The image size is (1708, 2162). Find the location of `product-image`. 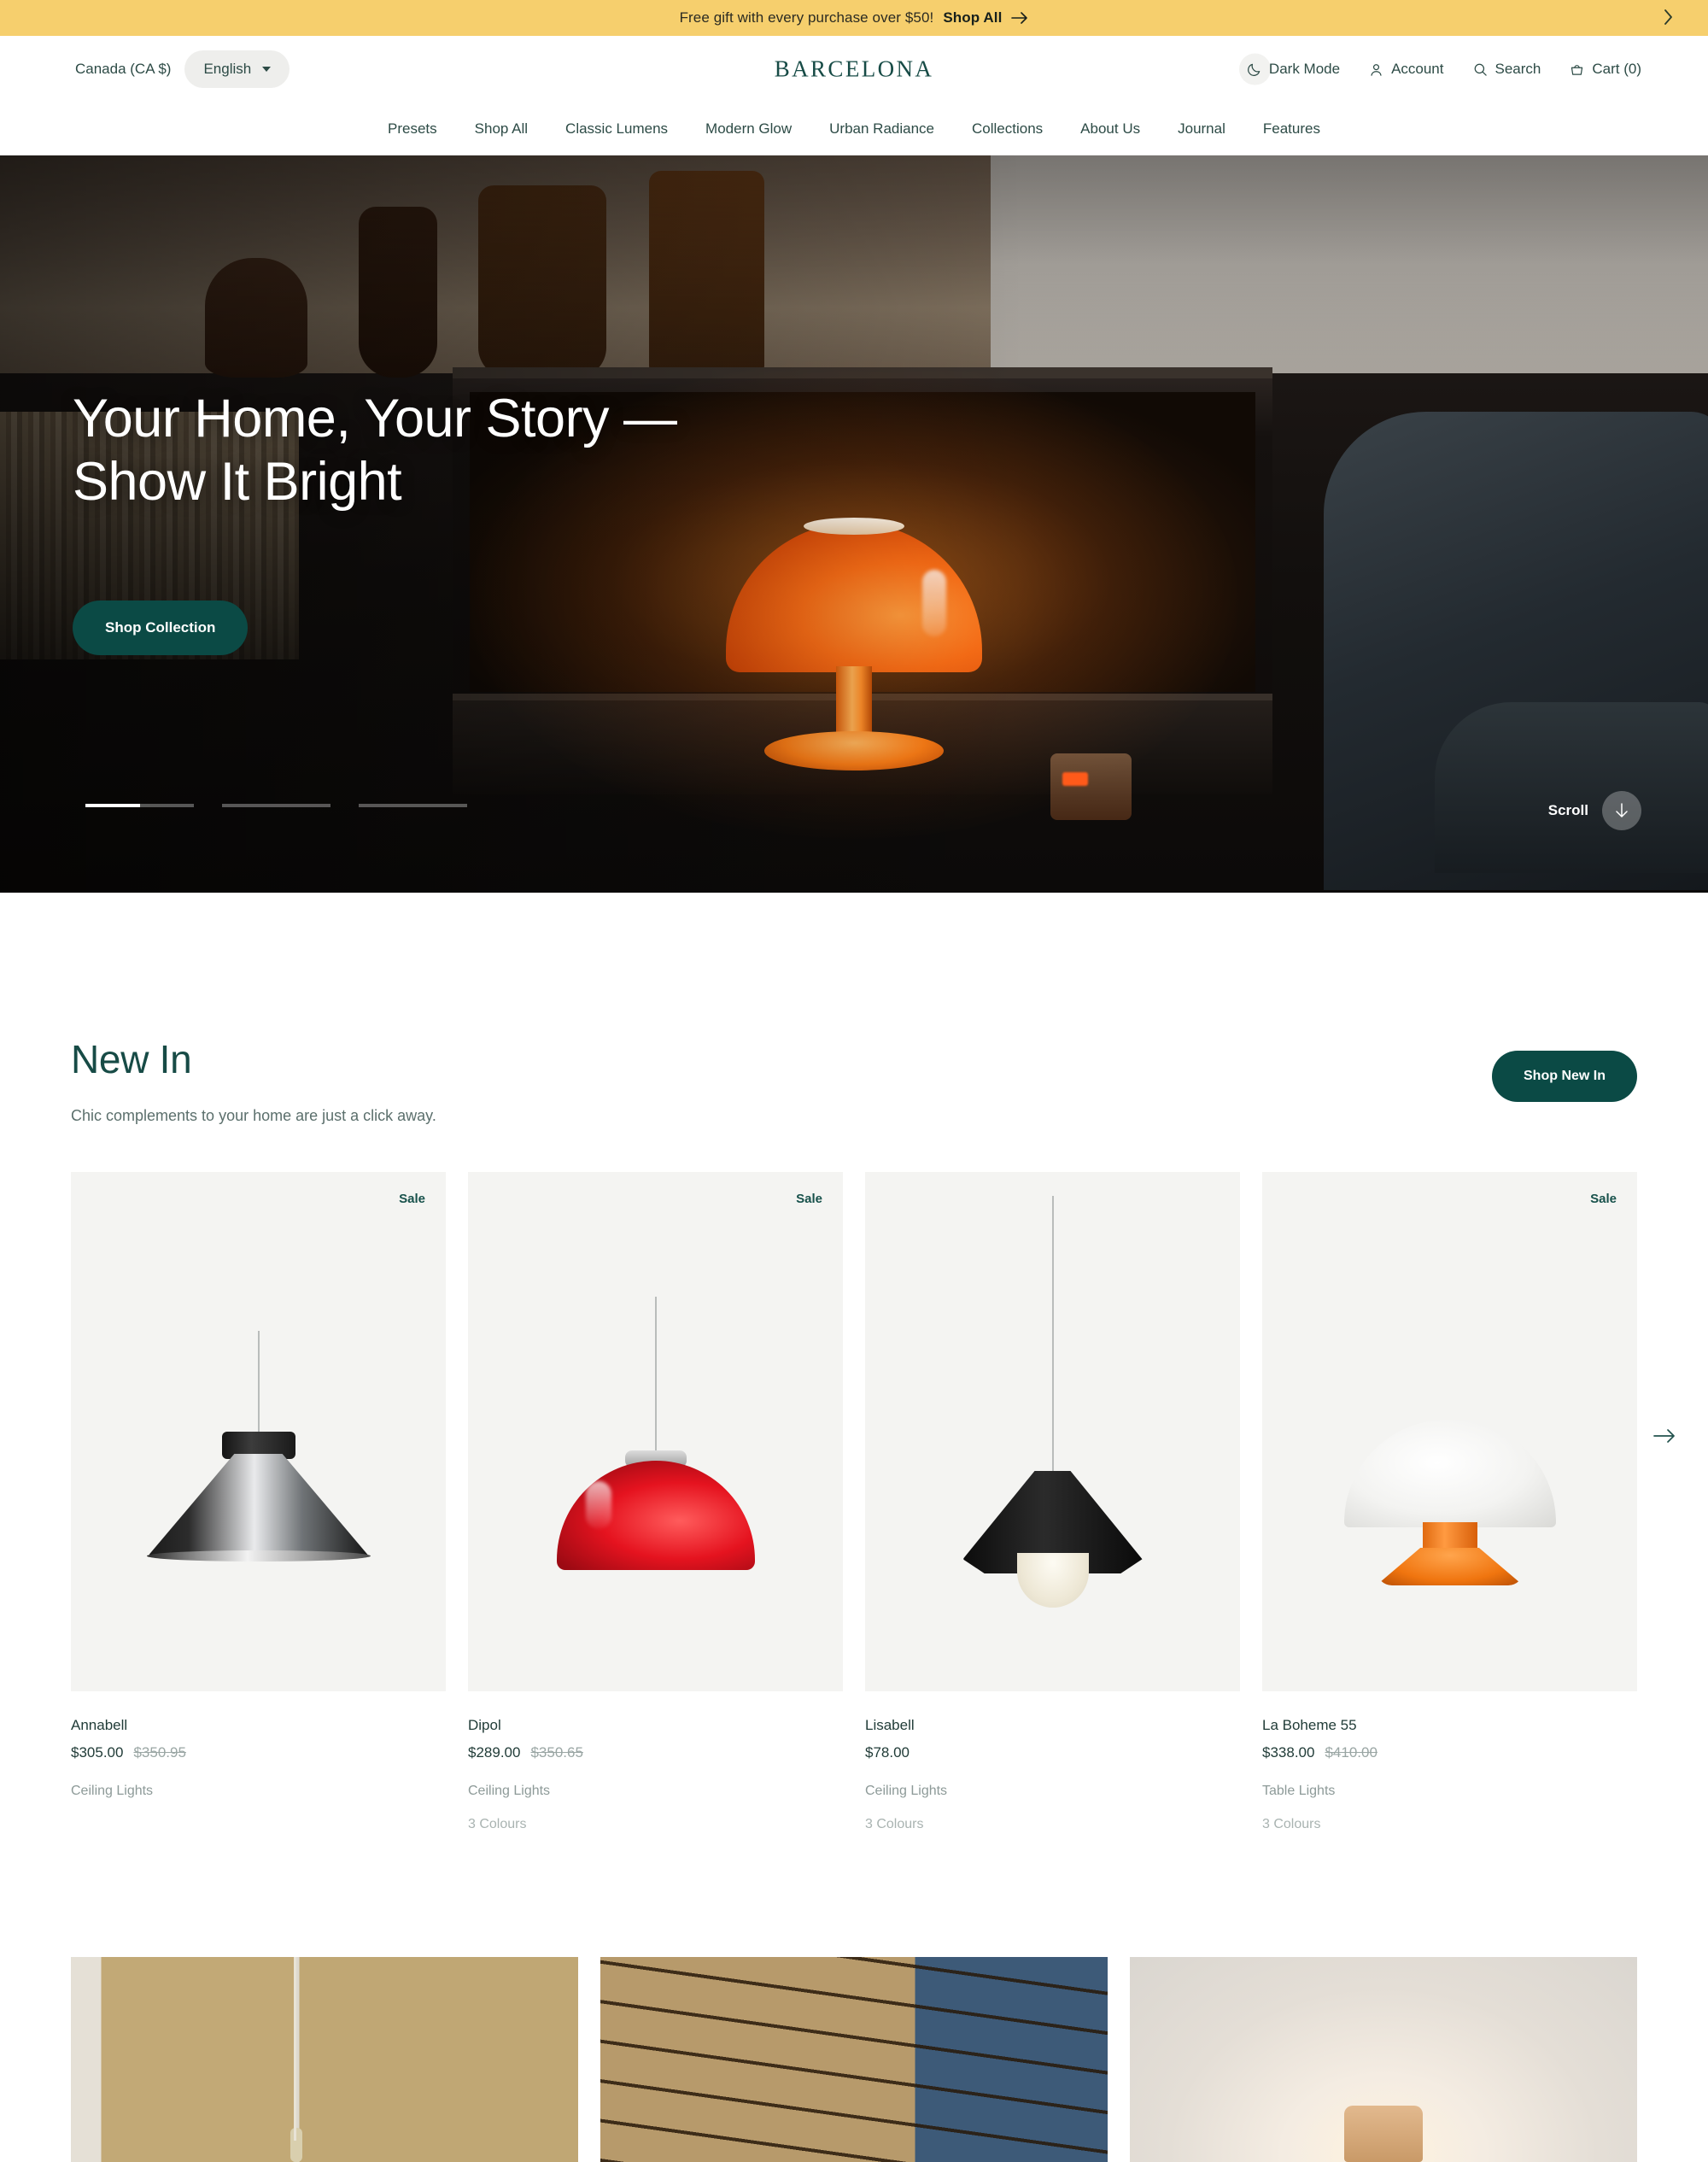

product-image is located at coordinates (1052, 1431).